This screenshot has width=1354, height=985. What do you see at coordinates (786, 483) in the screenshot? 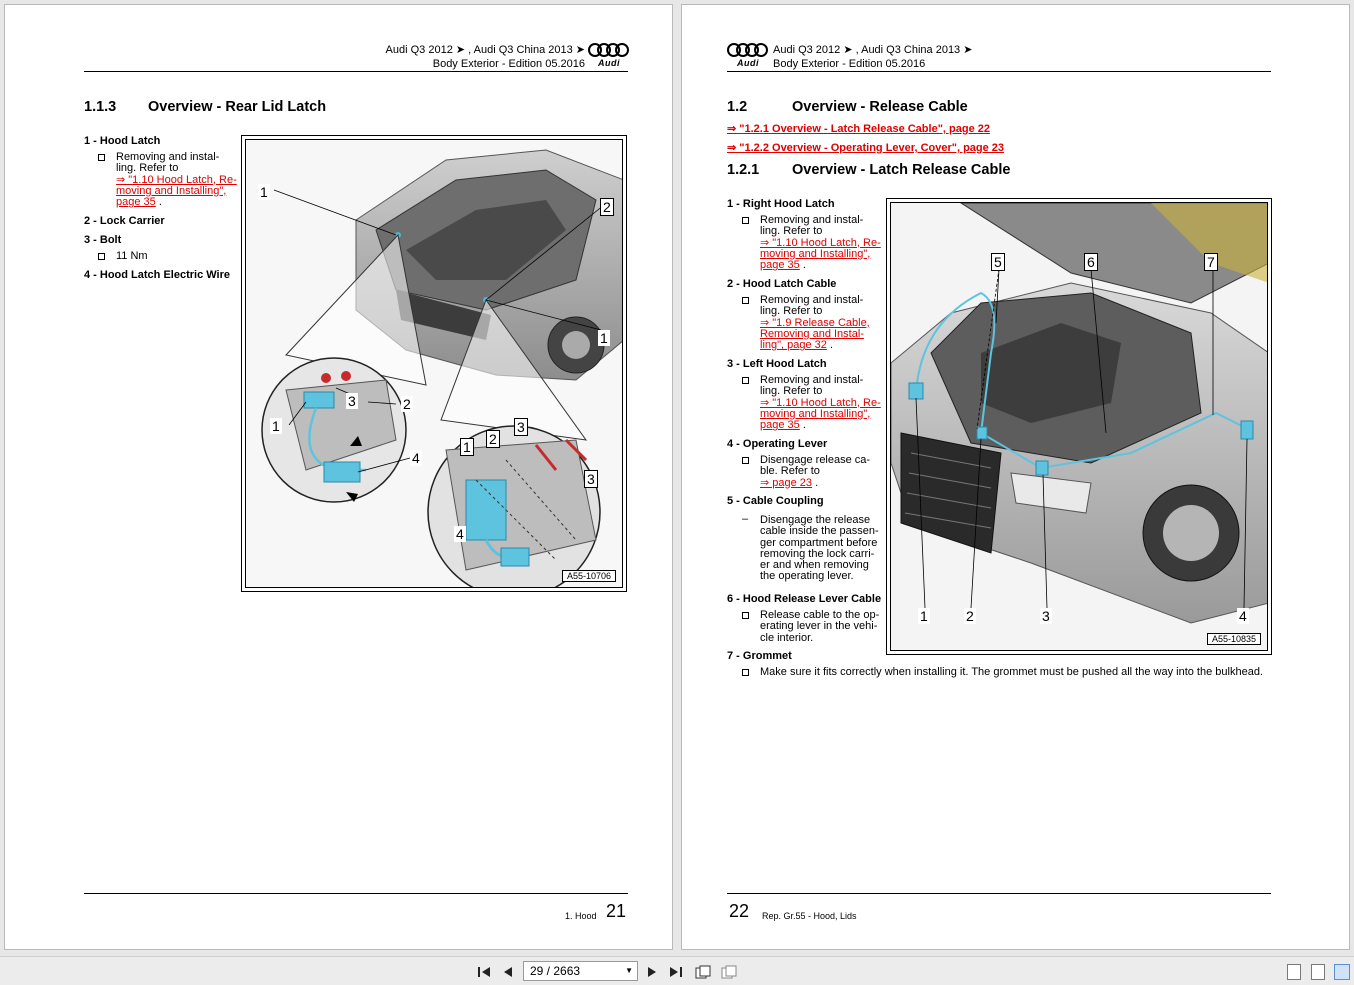
I see `xref-link: ⇒ page 23` at bounding box center [786, 483].